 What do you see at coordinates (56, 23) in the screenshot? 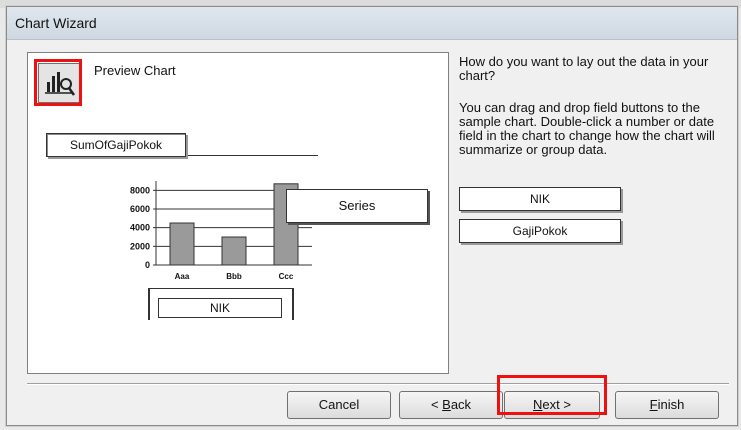
I see `window-title: Chart Wizard` at bounding box center [56, 23].